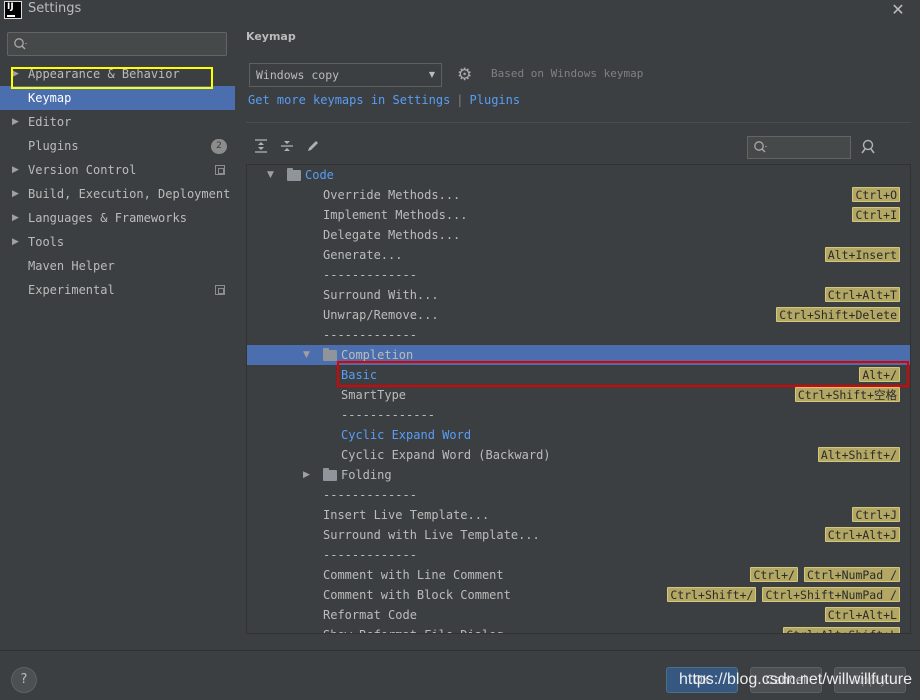  I want to click on shortcut-filter-input, so click(799, 147).